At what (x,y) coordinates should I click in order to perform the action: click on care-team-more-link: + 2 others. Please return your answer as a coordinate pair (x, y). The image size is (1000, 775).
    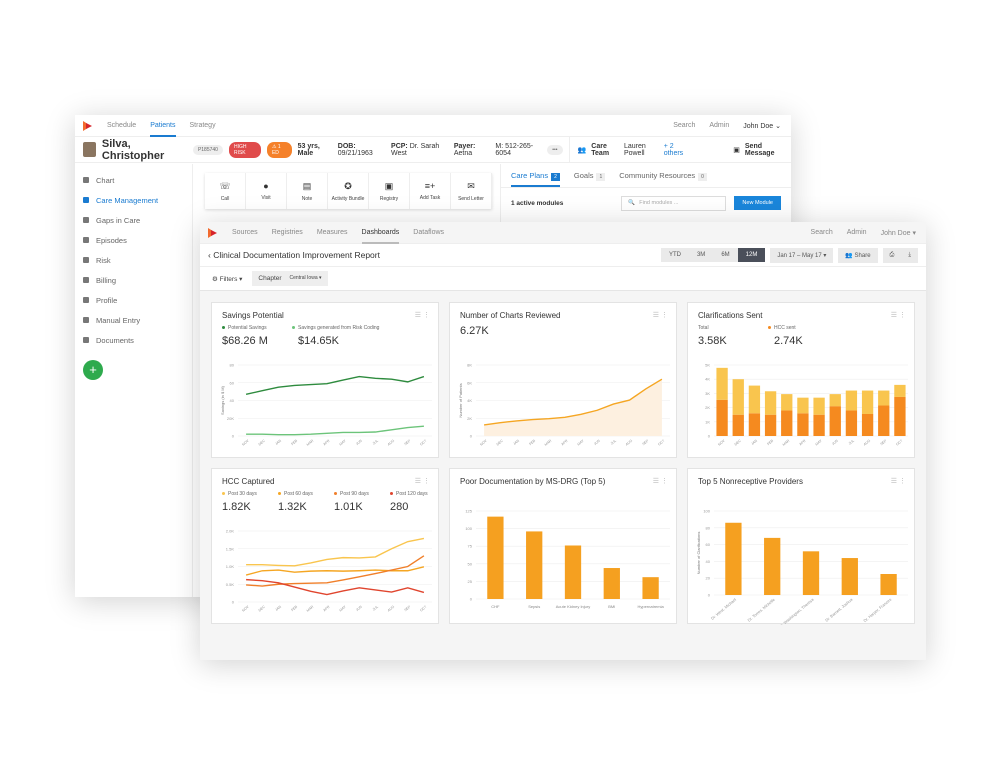
    Looking at the image, I should click on (676, 150).